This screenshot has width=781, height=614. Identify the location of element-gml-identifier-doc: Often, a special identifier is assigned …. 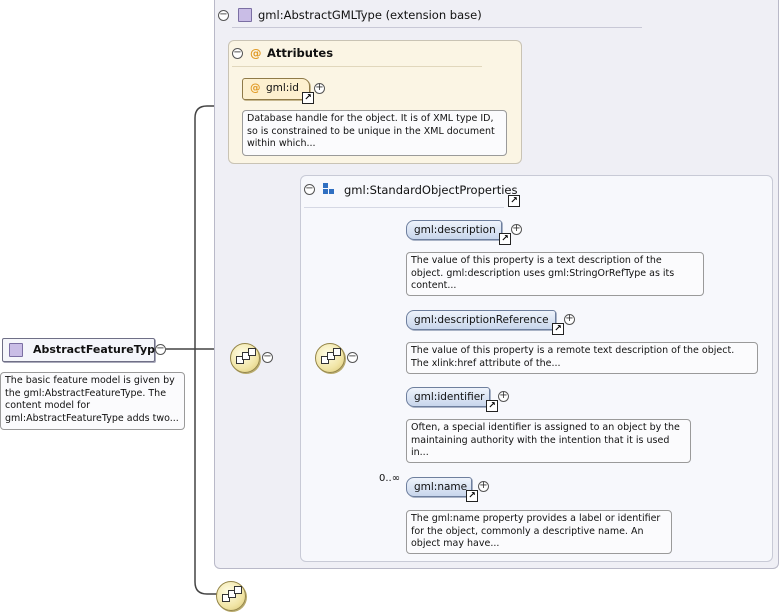
(548, 441).